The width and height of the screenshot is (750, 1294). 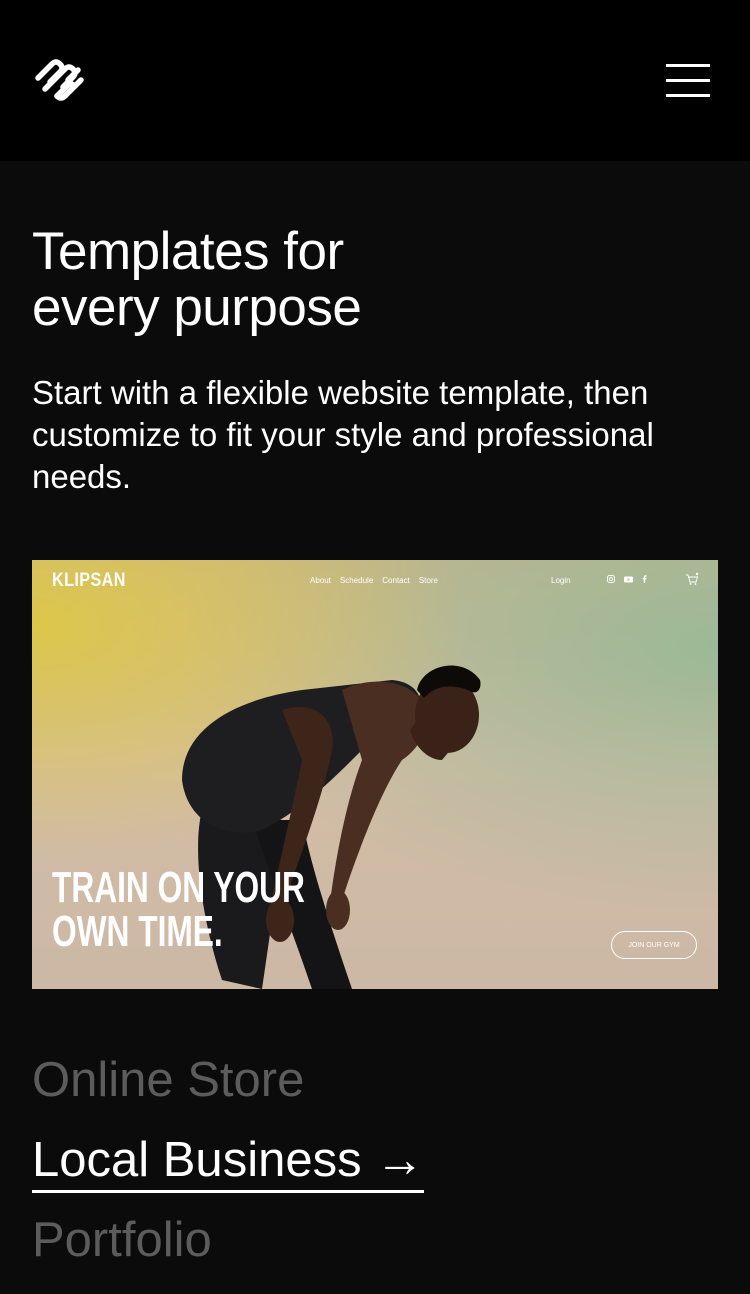 What do you see at coordinates (375, 80) in the screenshot?
I see `site-header` at bounding box center [375, 80].